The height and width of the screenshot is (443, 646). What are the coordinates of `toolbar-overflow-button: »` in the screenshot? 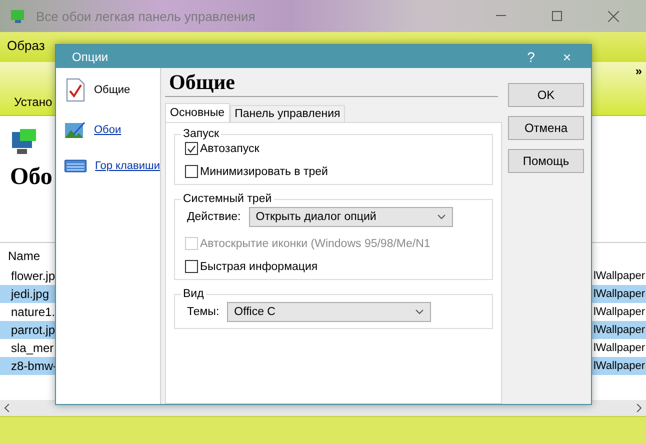 It's located at (638, 71).